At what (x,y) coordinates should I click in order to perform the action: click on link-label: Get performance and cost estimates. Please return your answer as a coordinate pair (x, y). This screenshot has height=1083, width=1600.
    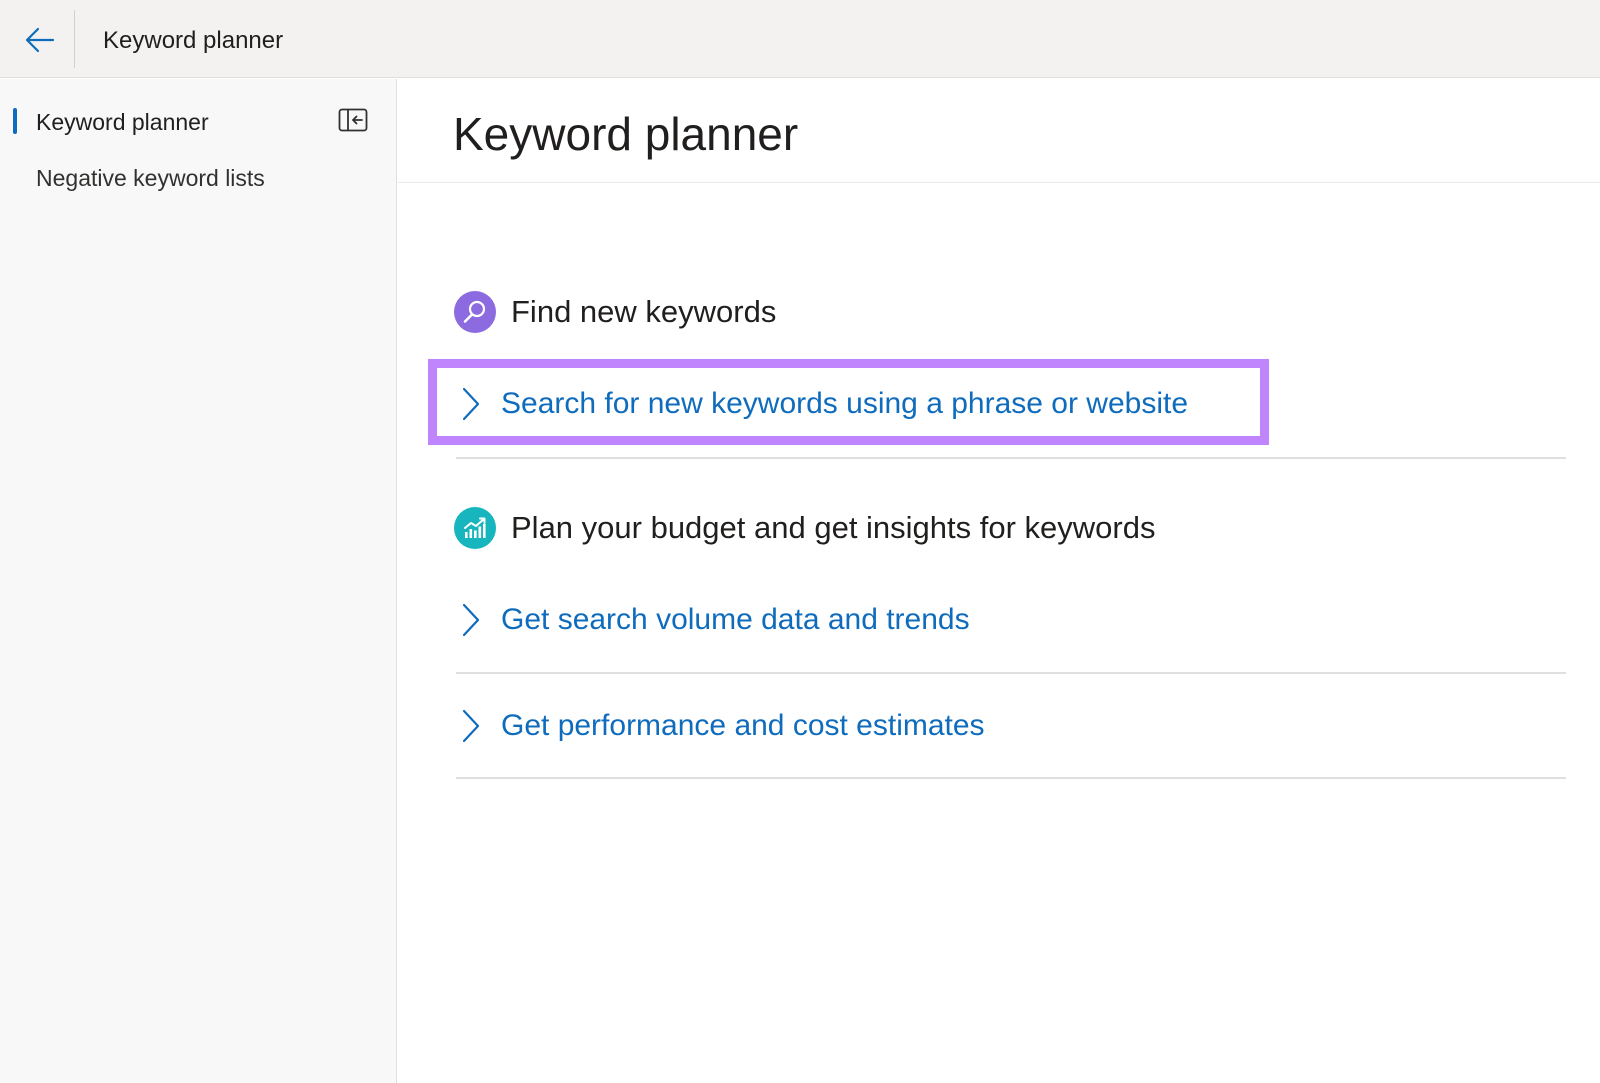
    Looking at the image, I should click on (743, 725).